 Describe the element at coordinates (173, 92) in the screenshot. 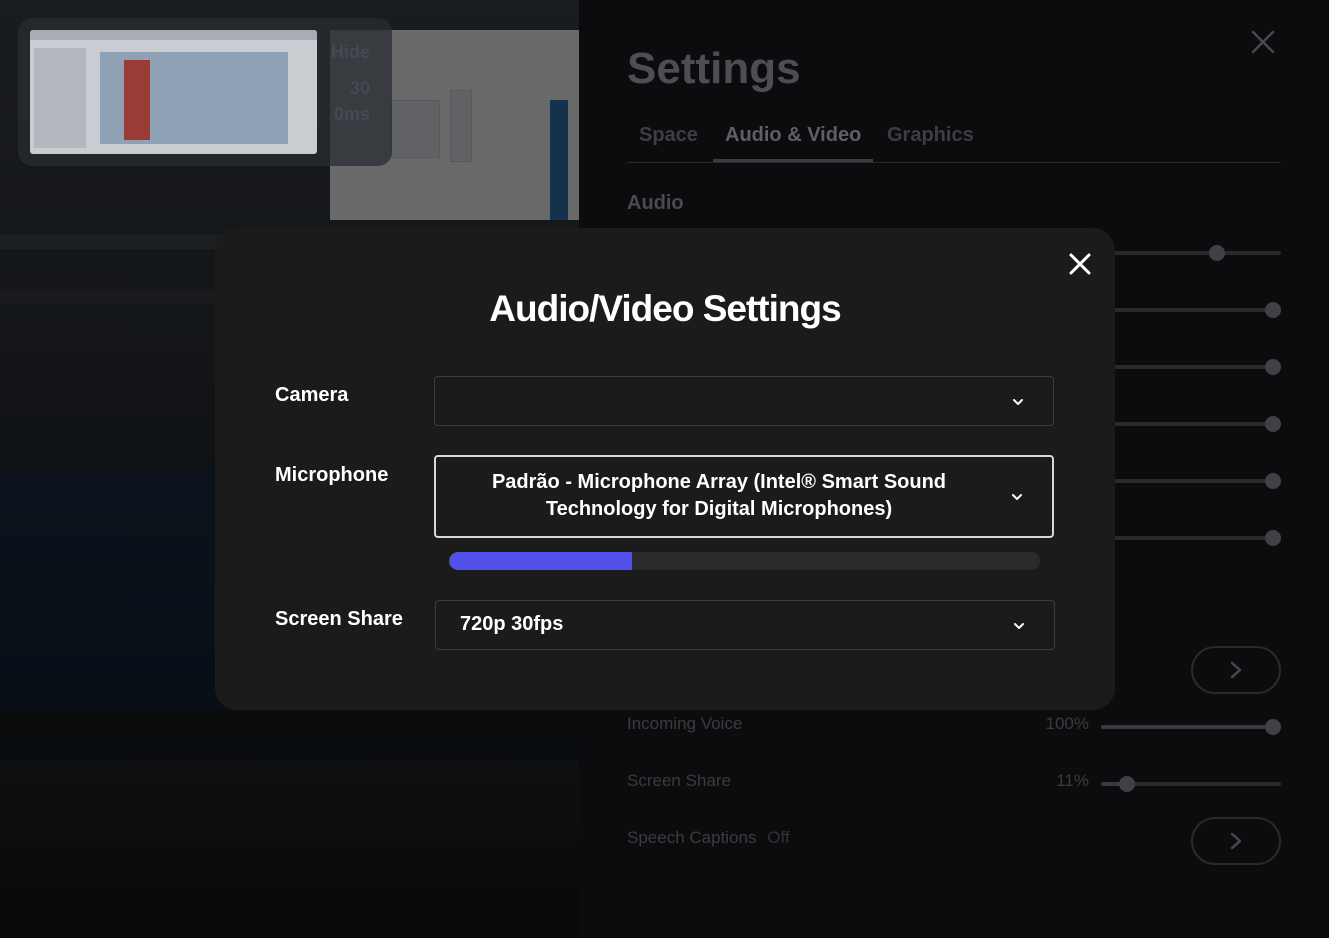

I see `screen-share-thumbnail` at that location.